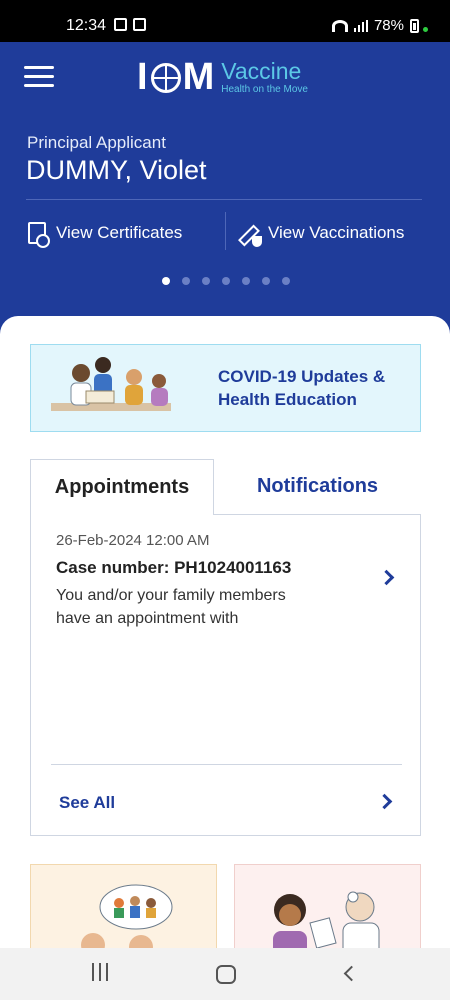 This screenshot has width=450, height=1000. What do you see at coordinates (199, 77) in the screenshot?
I see `logo-letter-m: M` at bounding box center [199, 77].